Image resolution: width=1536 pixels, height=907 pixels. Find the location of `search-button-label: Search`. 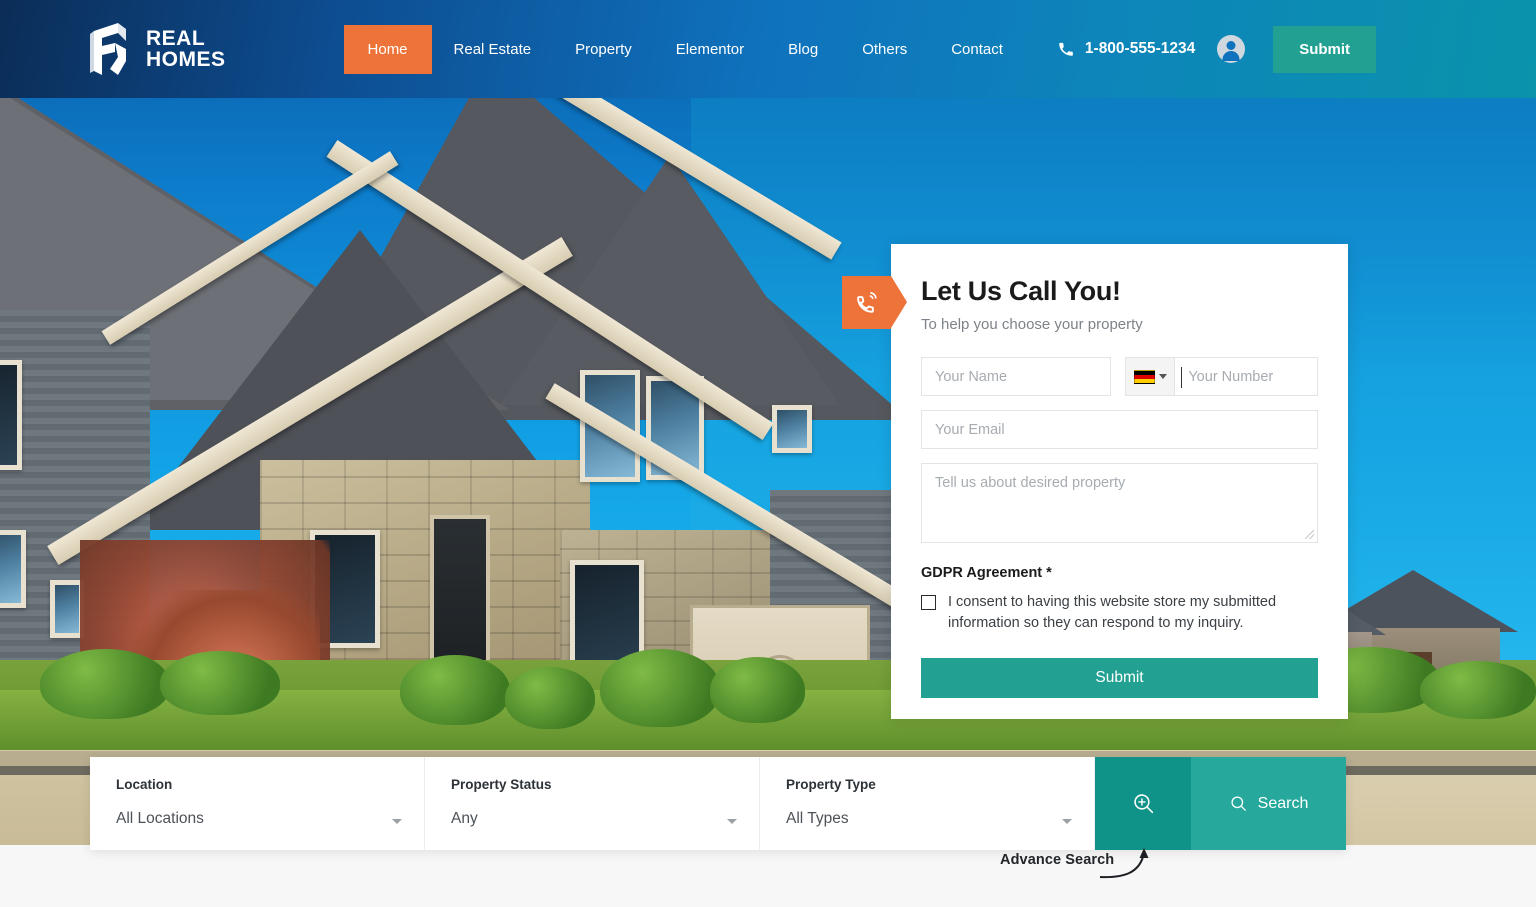

search-button-label: Search is located at coordinates (1283, 803).